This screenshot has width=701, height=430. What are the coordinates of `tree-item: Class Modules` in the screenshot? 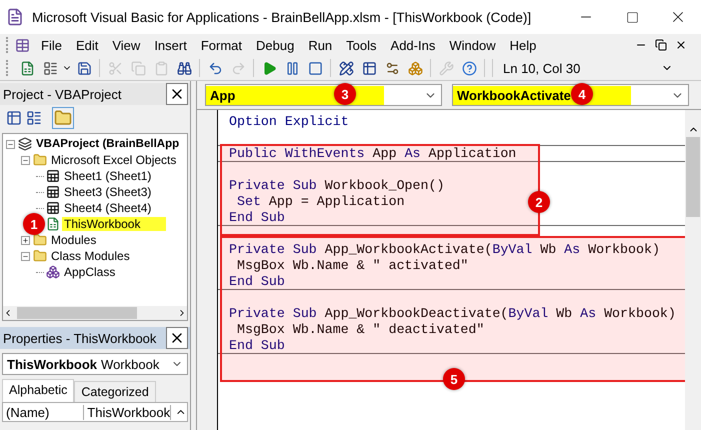 It's located at (90, 256).